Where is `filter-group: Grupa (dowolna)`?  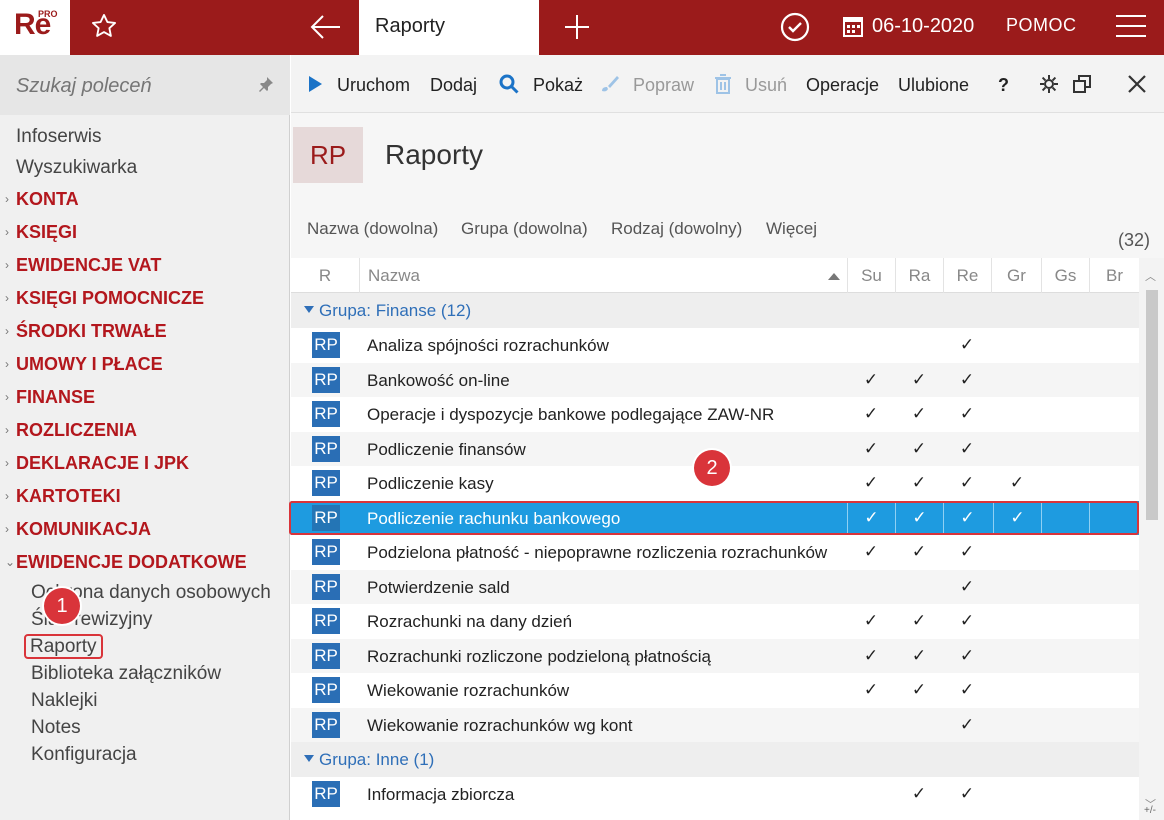 filter-group: Grupa (dowolna) is located at coordinates (524, 229).